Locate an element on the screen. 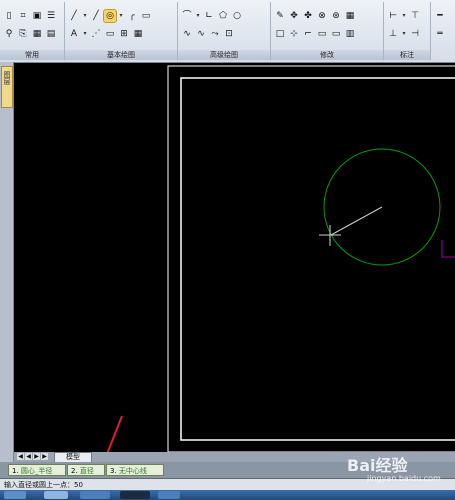  layer-dock-tab: 图层 is located at coordinates (7, 87).